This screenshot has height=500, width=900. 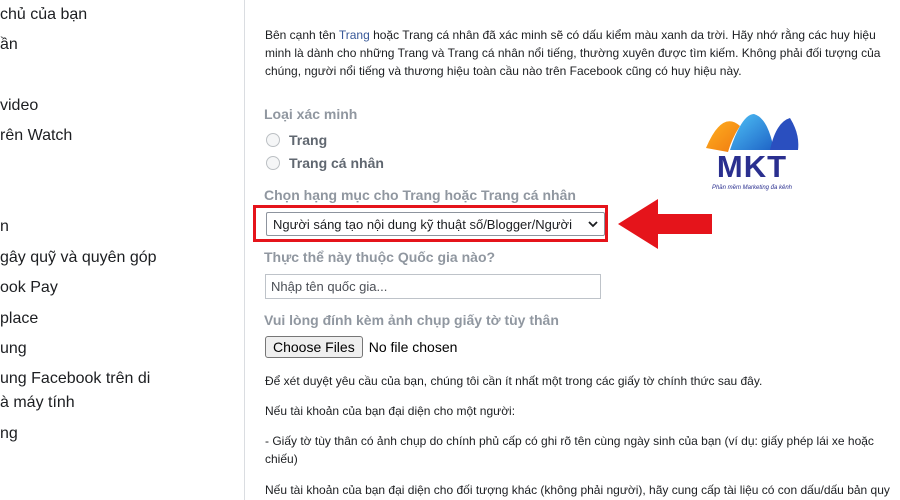 What do you see at coordinates (752, 188) in the screenshot?
I see `logo-tagline: Phần mềm Marketing đa kênh` at bounding box center [752, 188].